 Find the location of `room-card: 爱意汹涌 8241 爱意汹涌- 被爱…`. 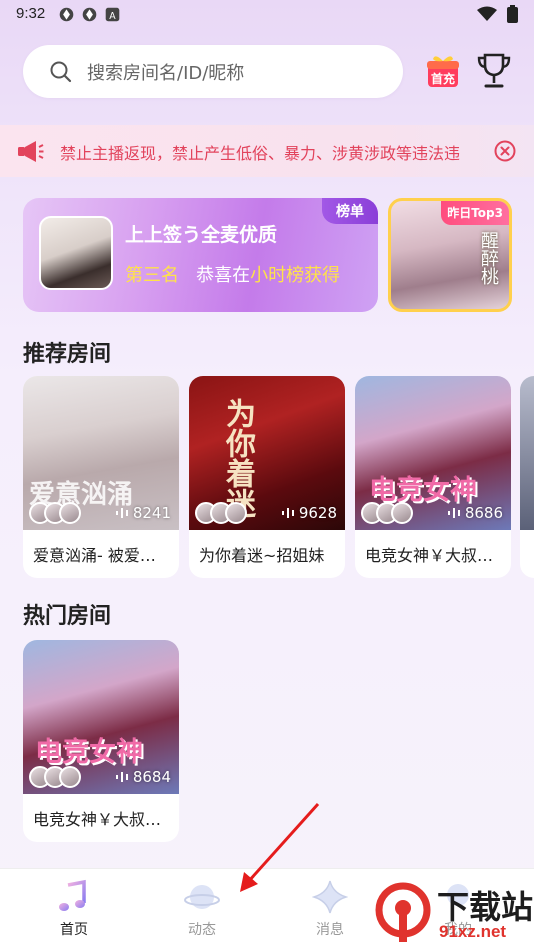

room-card: 爱意汹涌 8241 爱意汹涌- 被爱… is located at coordinates (101, 477).